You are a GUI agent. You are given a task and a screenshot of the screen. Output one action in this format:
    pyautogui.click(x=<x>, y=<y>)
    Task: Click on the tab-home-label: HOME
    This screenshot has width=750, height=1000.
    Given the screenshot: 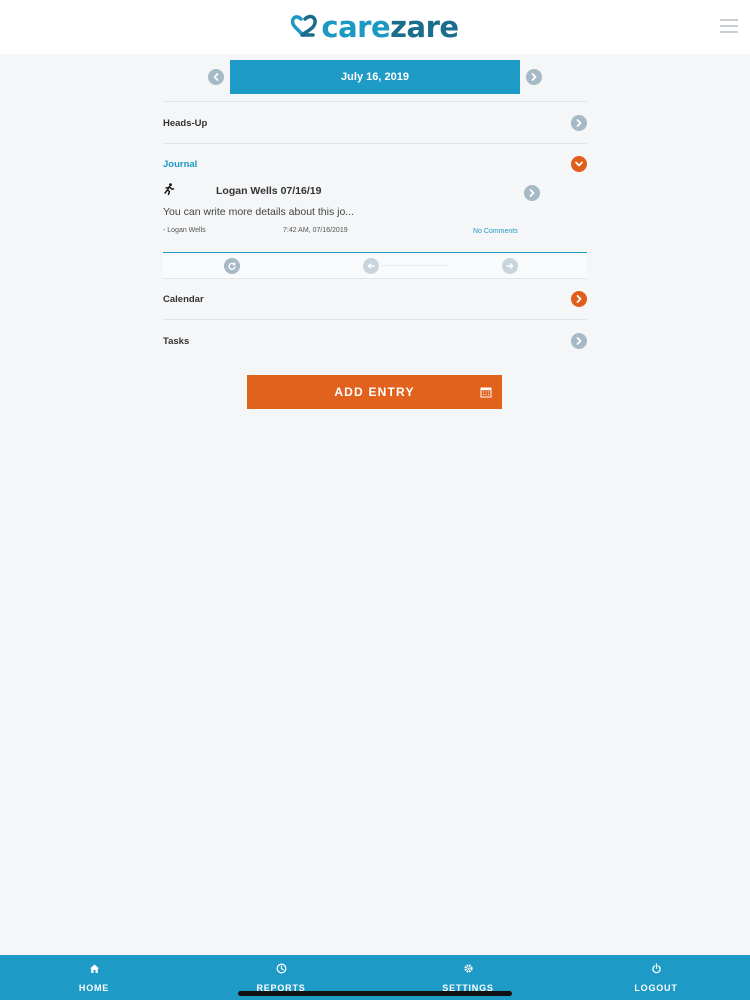 What is the action you would take?
    pyautogui.click(x=94, y=988)
    